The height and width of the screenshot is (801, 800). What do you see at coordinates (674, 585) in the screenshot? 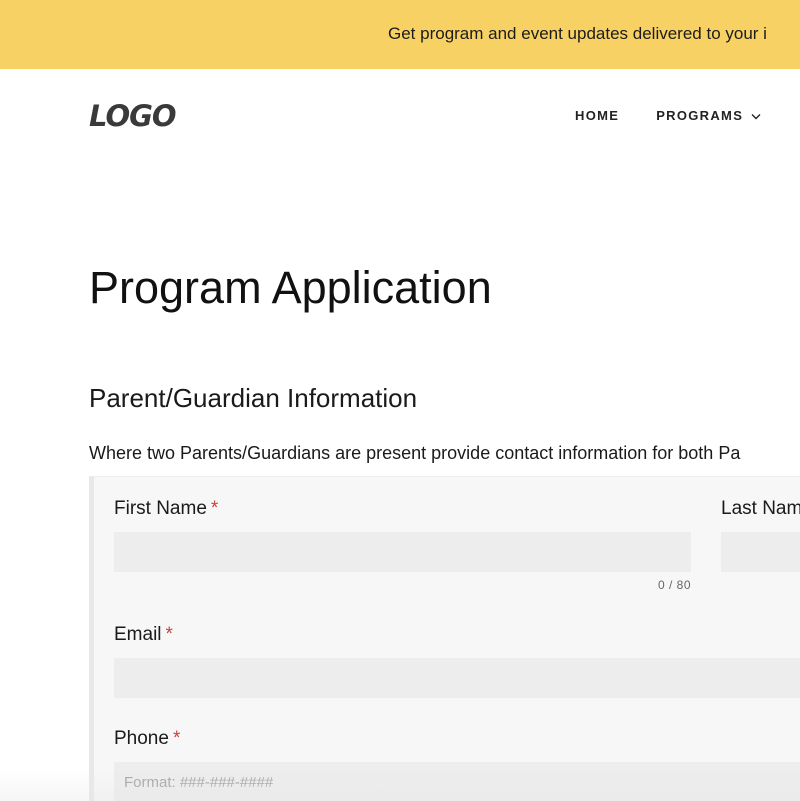
I see `first-name-char-counter: 0 / 80` at bounding box center [674, 585].